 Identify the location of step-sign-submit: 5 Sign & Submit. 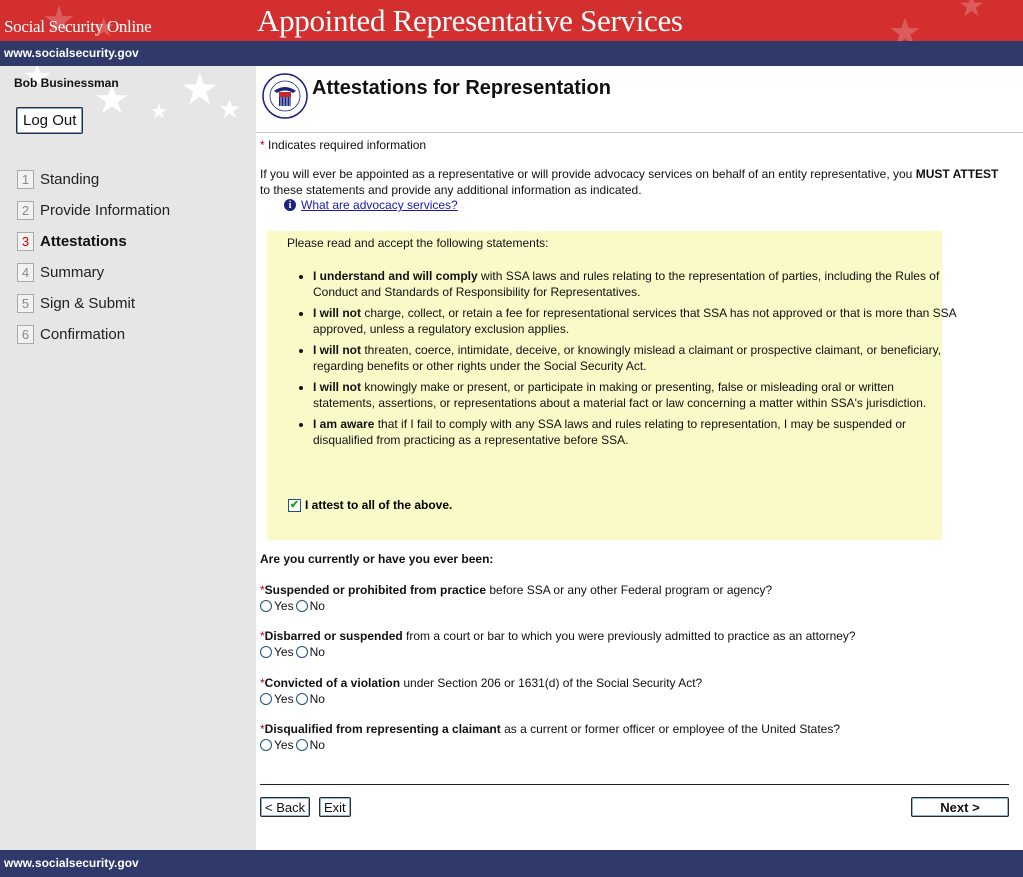
(93, 303).